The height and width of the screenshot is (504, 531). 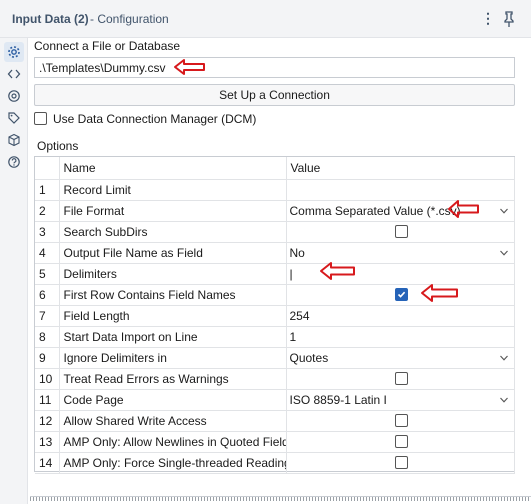 What do you see at coordinates (14, 52) in the screenshot?
I see `gear-icon` at bounding box center [14, 52].